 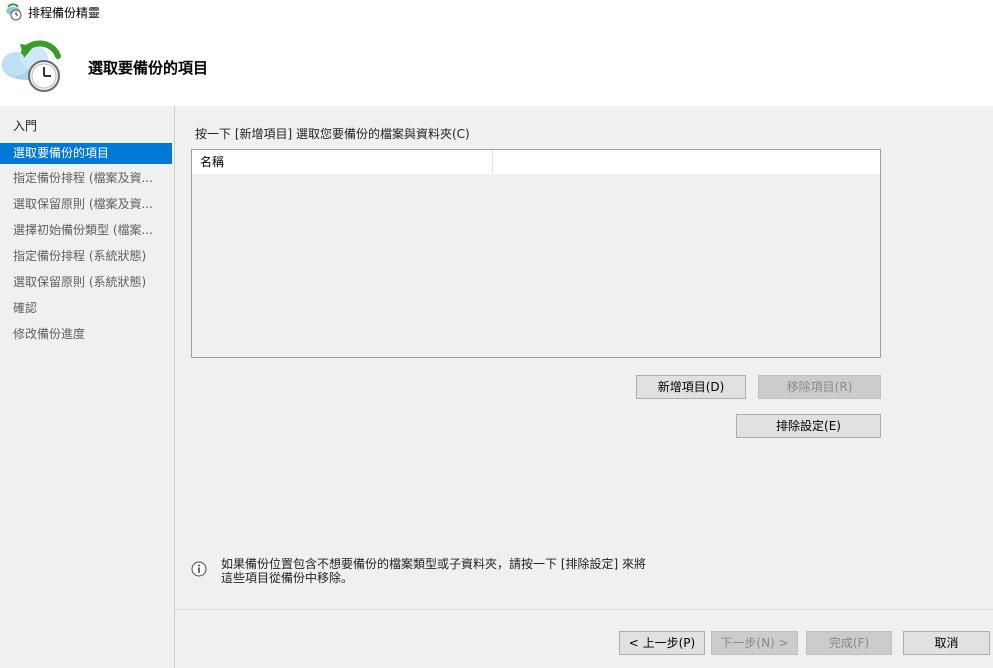 What do you see at coordinates (64, 13) in the screenshot?
I see `window-title: 排程備份精靈` at bounding box center [64, 13].